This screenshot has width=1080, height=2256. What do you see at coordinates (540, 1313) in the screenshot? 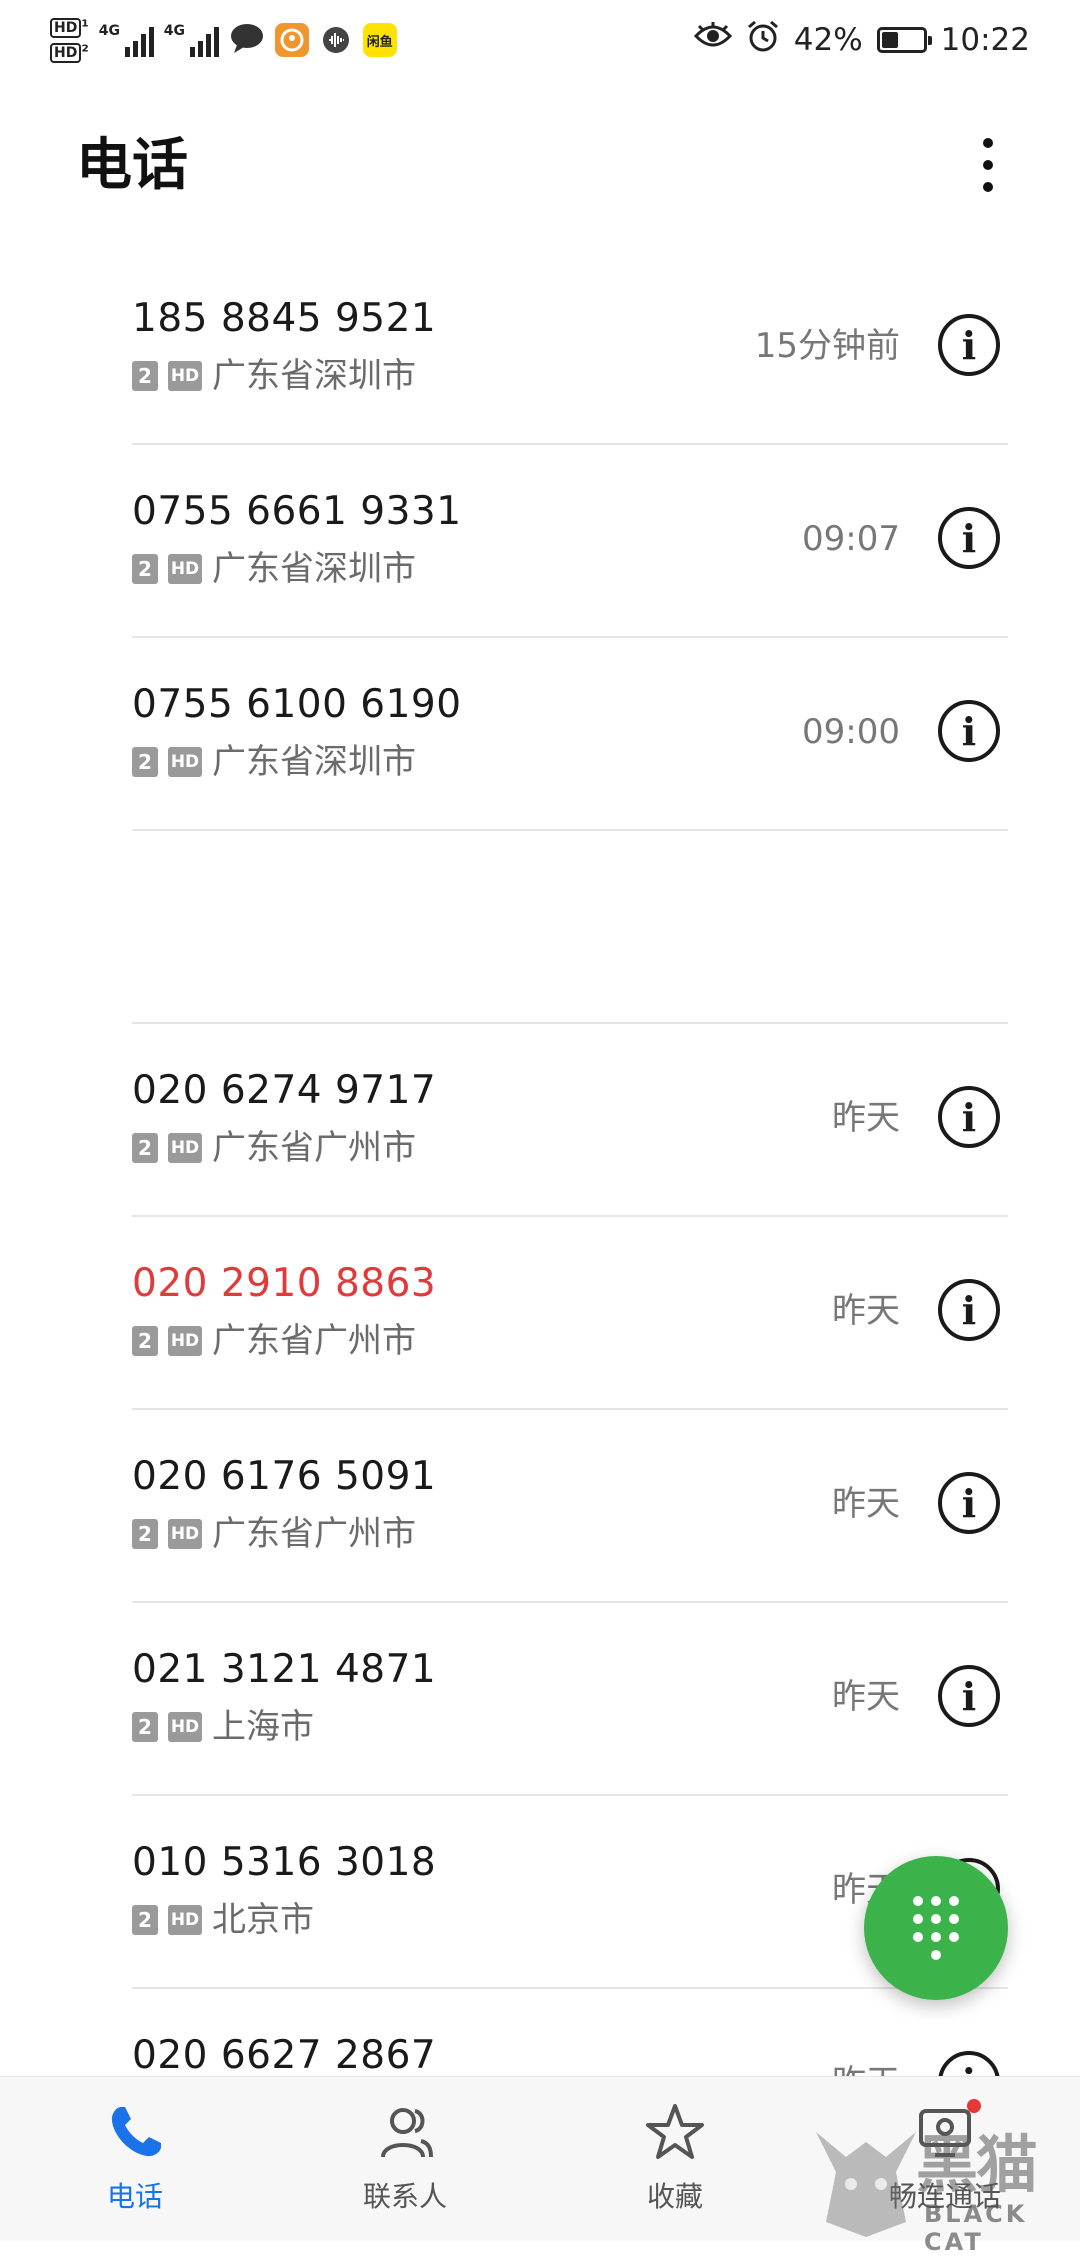
I see `call-log-row: 020 2910 8863 2 HD 广东省广州市 昨天 i` at bounding box center [540, 1313].